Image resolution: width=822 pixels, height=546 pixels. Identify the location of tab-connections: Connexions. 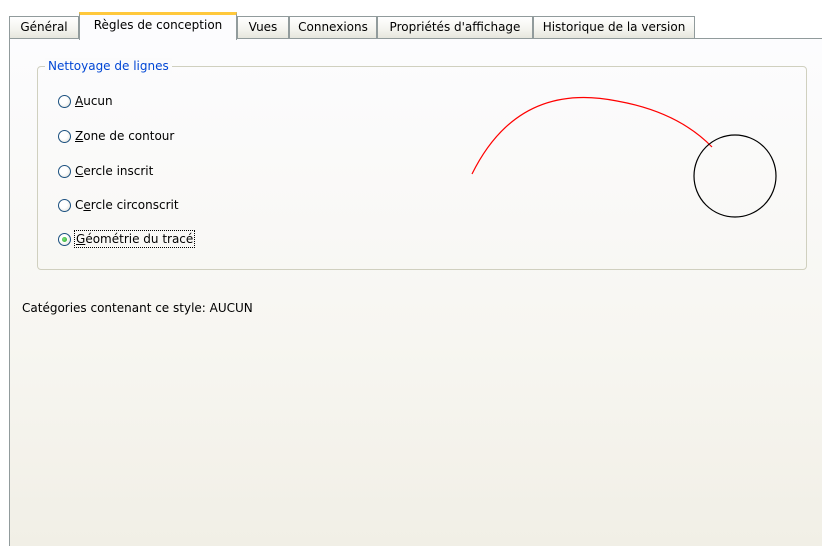
(333, 27).